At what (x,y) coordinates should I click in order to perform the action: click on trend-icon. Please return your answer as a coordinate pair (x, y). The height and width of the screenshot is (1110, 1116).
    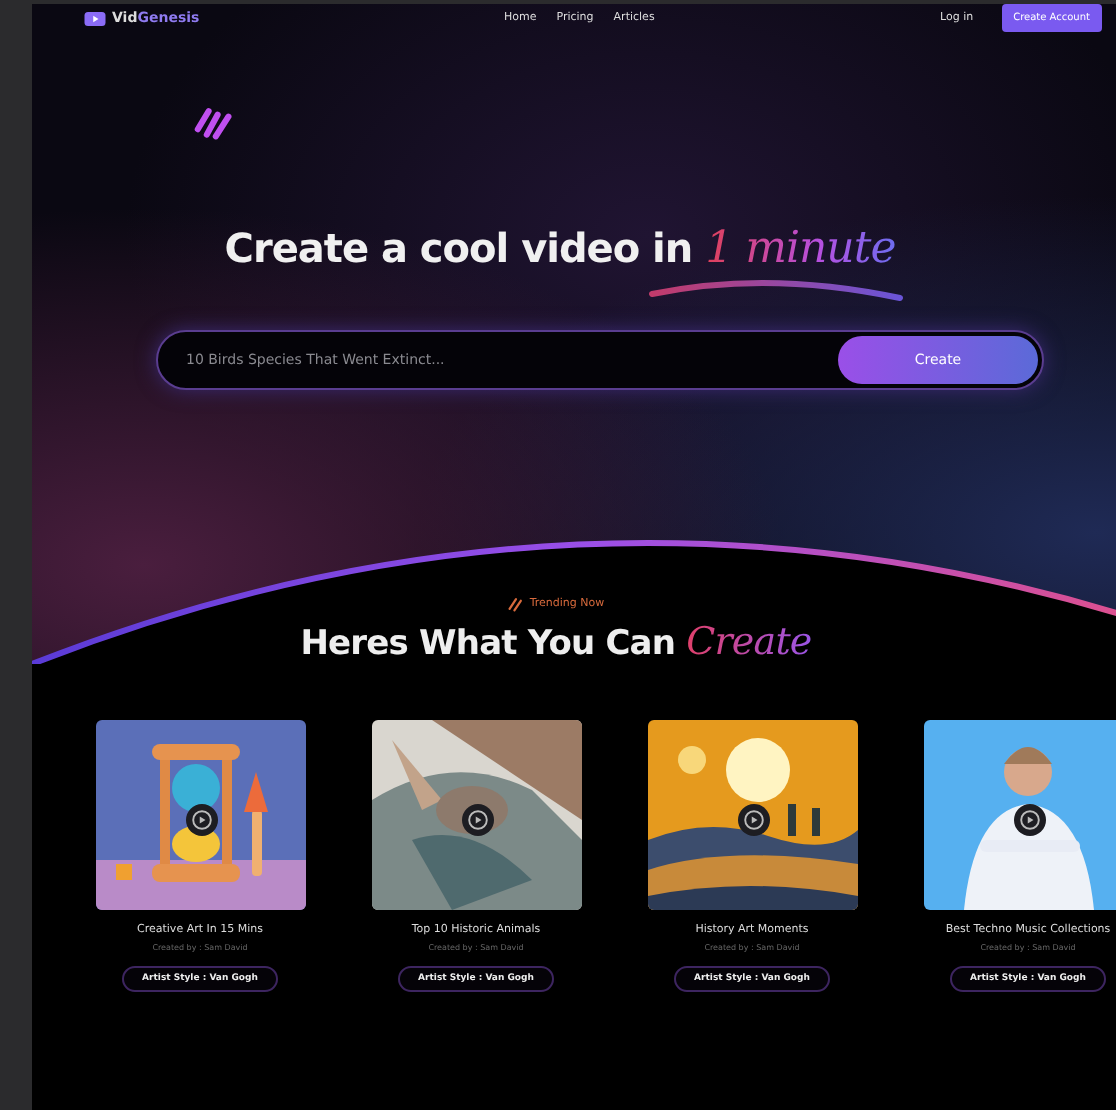
    Looking at the image, I should click on (515, 604).